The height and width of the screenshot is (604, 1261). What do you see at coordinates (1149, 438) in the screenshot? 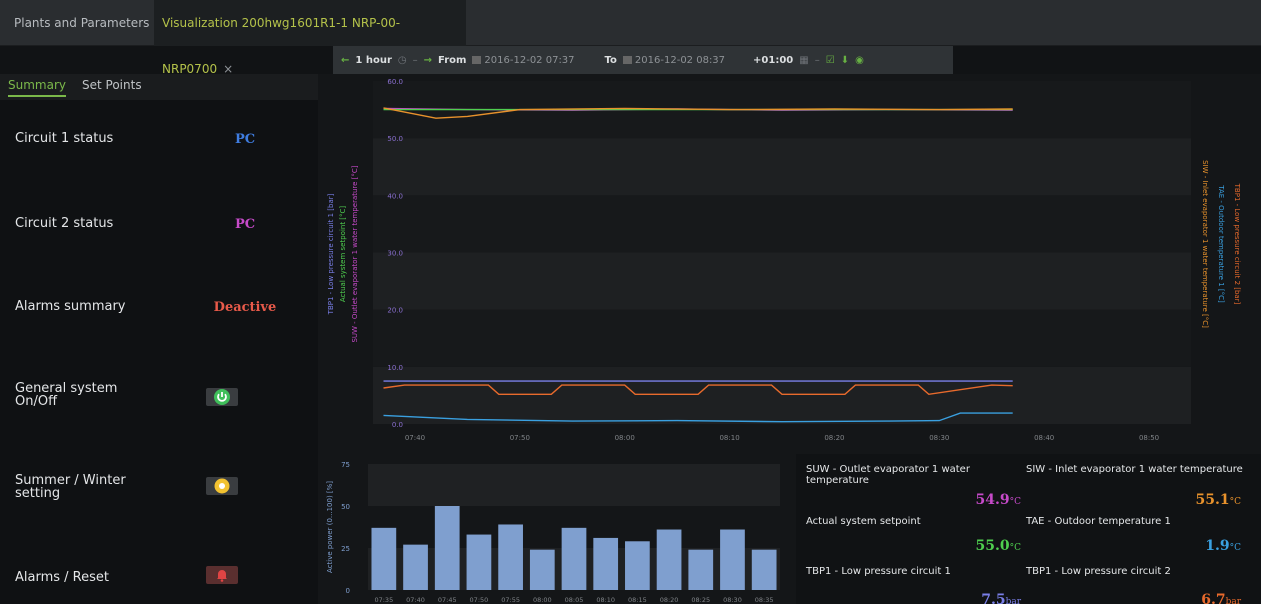
I see `x-tick-label: 08:50` at bounding box center [1149, 438].